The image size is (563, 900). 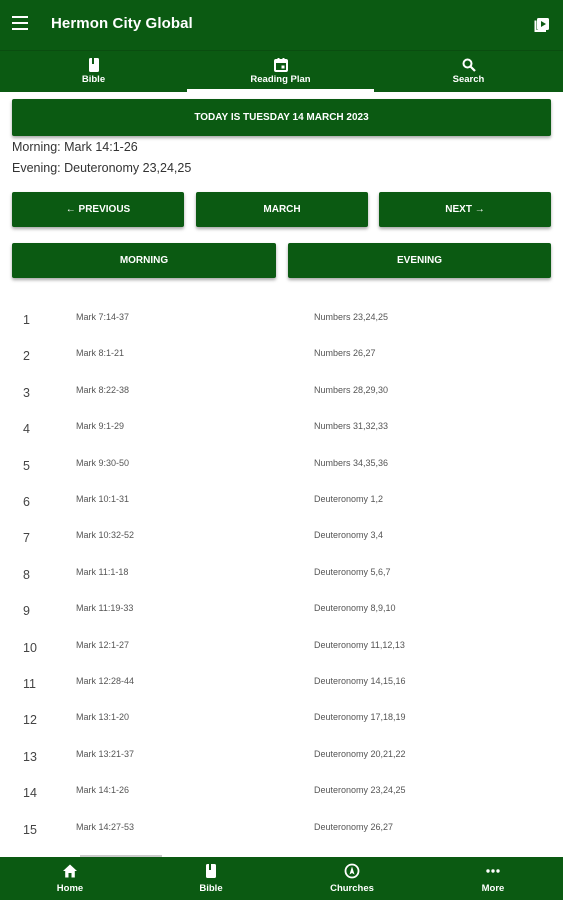 What do you see at coordinates (352, 888) in the screenshot?
I see `nav-churches-label: Churches` at bounding box center [352, 888].